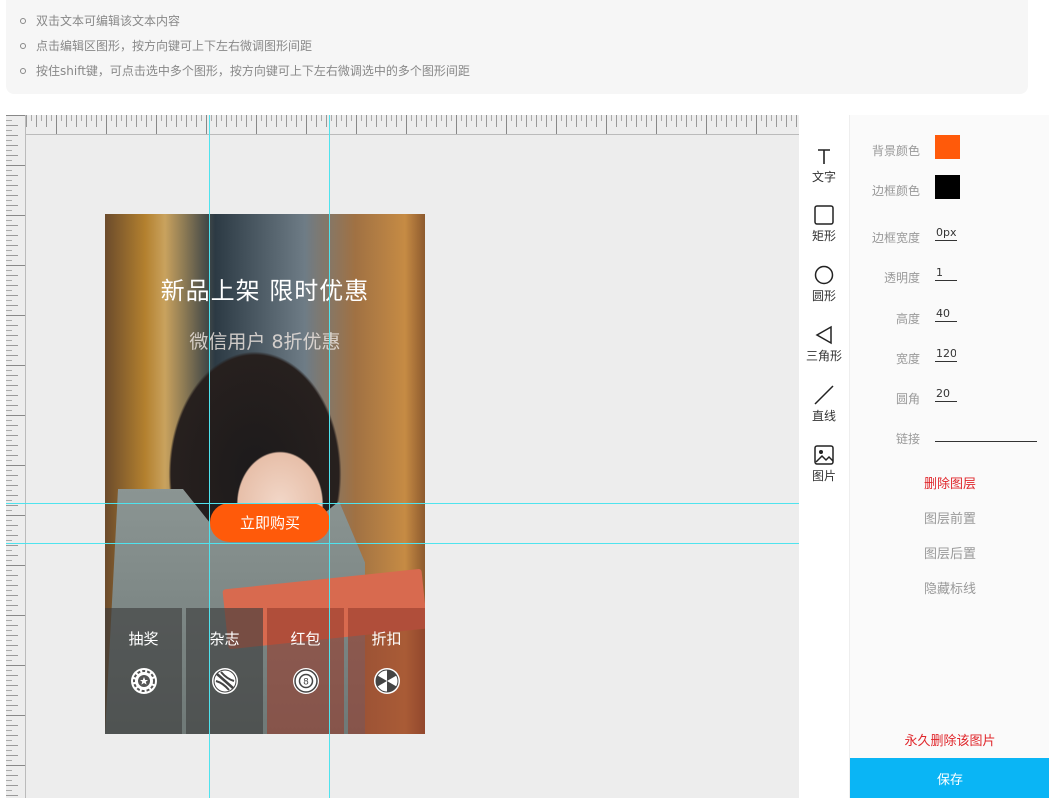 This screenshot has width=1049, height=798. I want to click on radius-field, so click(946, 394).